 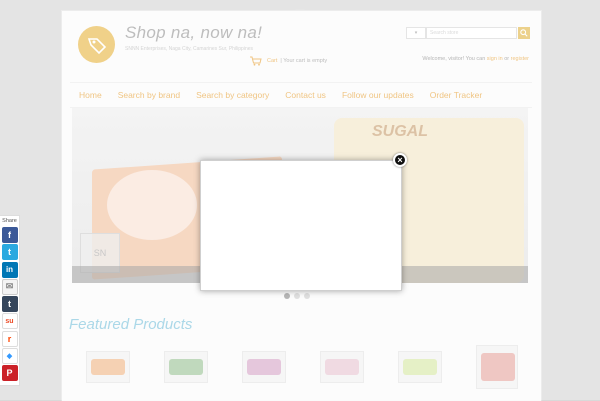 I want to click on delicious-icon: ◆, so click(x=9, y=356).